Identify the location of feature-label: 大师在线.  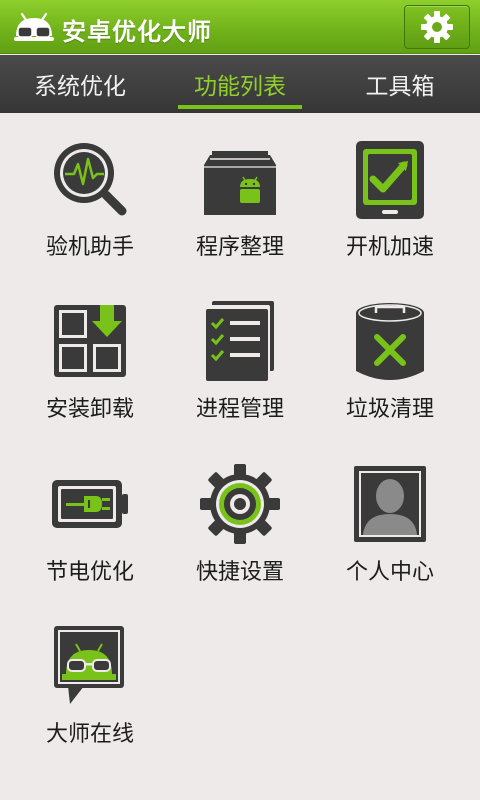
(89, 734).